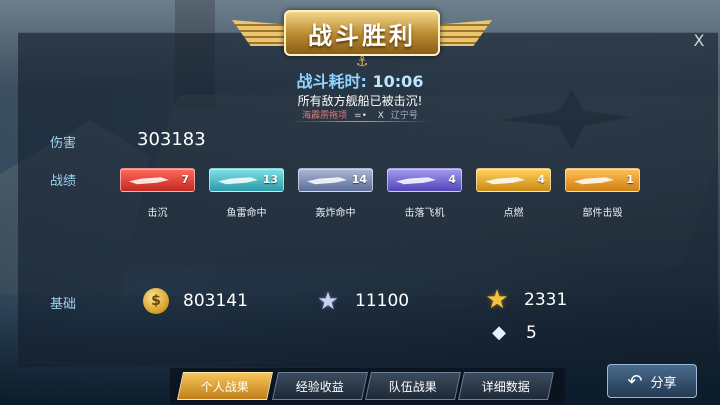  Describe the element at coordinates (270, 179) in the screenshot. I see `badge-count: 13` at that location.